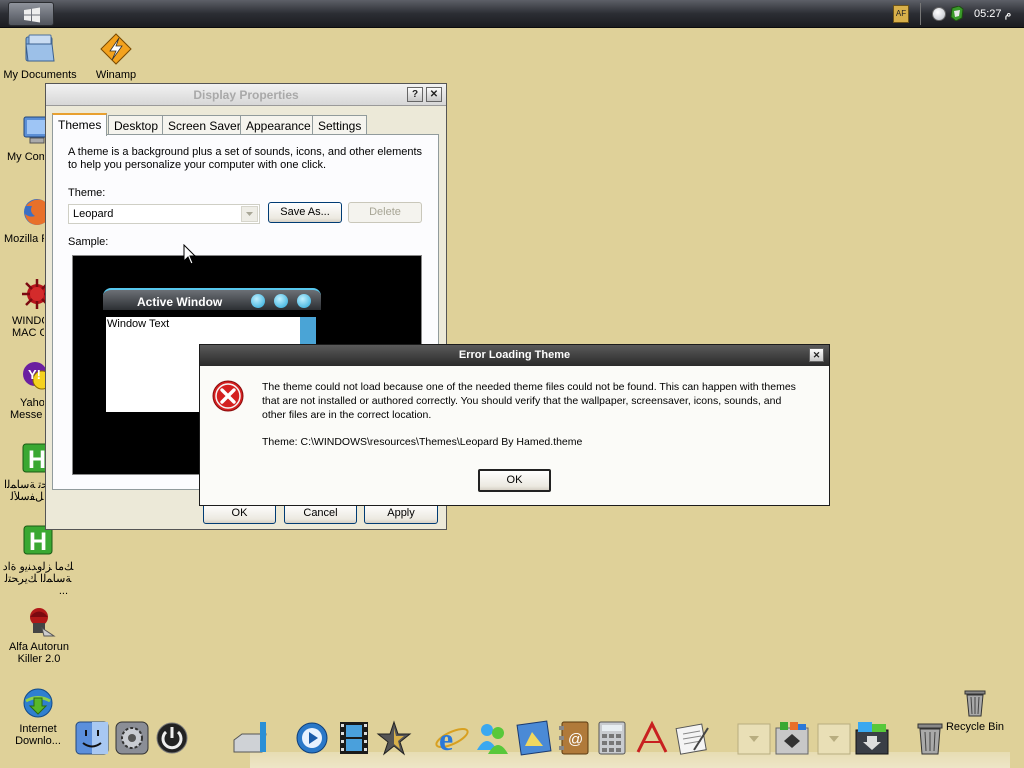 This screenshot has width=1024, height=768. I want to click on internet-explorer-icon: e, so click(452, 738).